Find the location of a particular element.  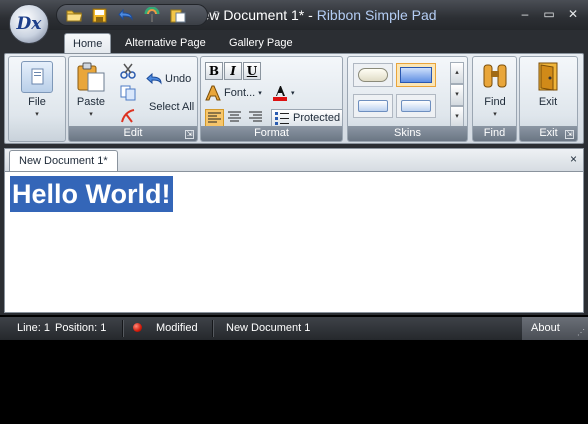

format-group-title: Format is located at coordinates (271, 133).